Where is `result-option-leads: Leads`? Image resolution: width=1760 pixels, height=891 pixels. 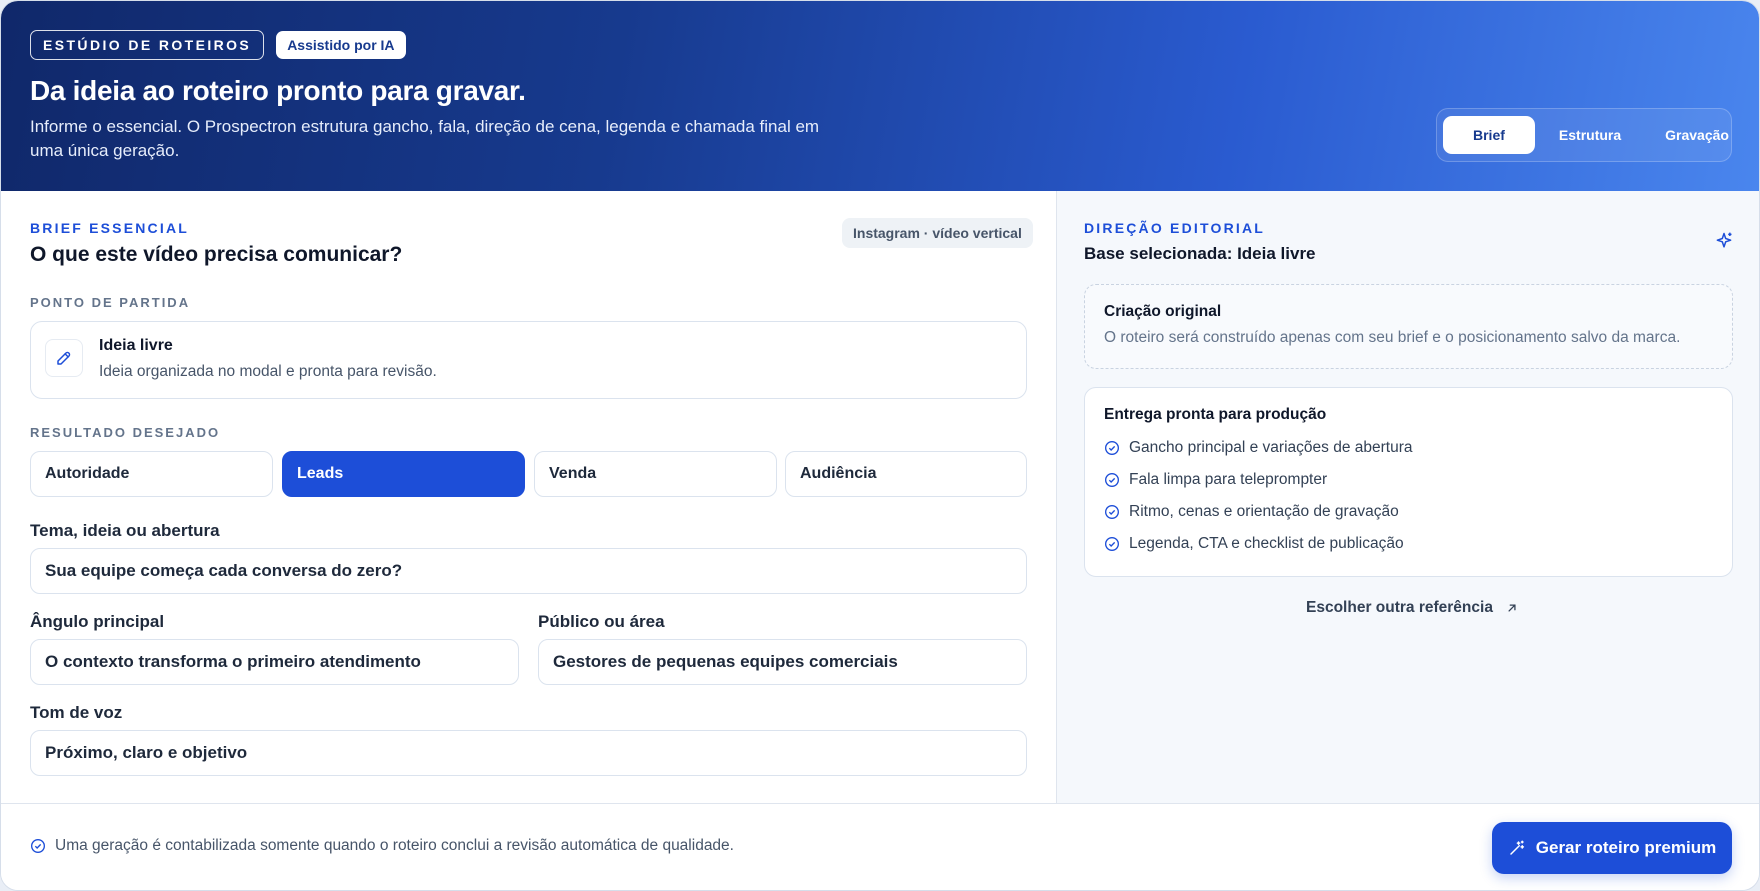
result-option-leads: Leads is located at coordinates (403, 474).